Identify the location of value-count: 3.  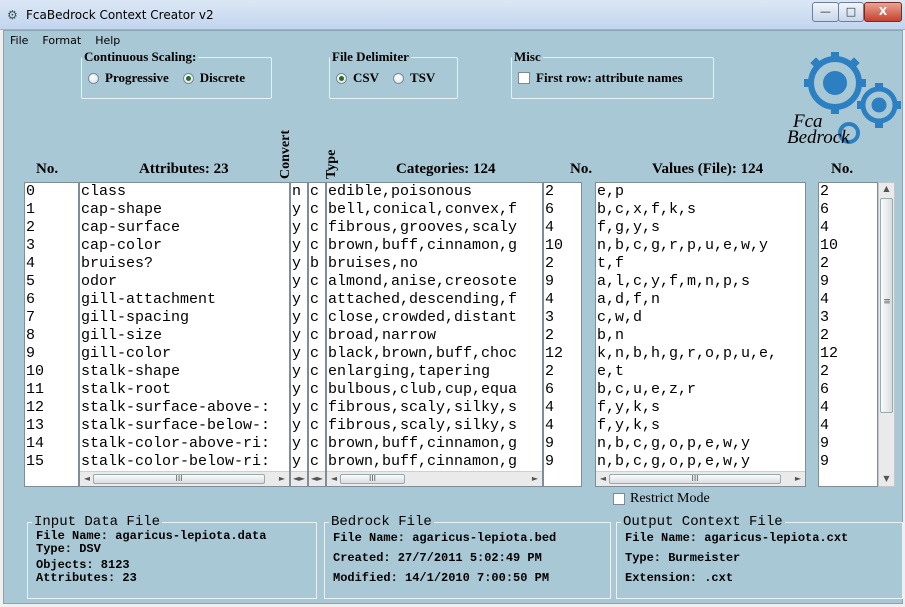
(848, 318).